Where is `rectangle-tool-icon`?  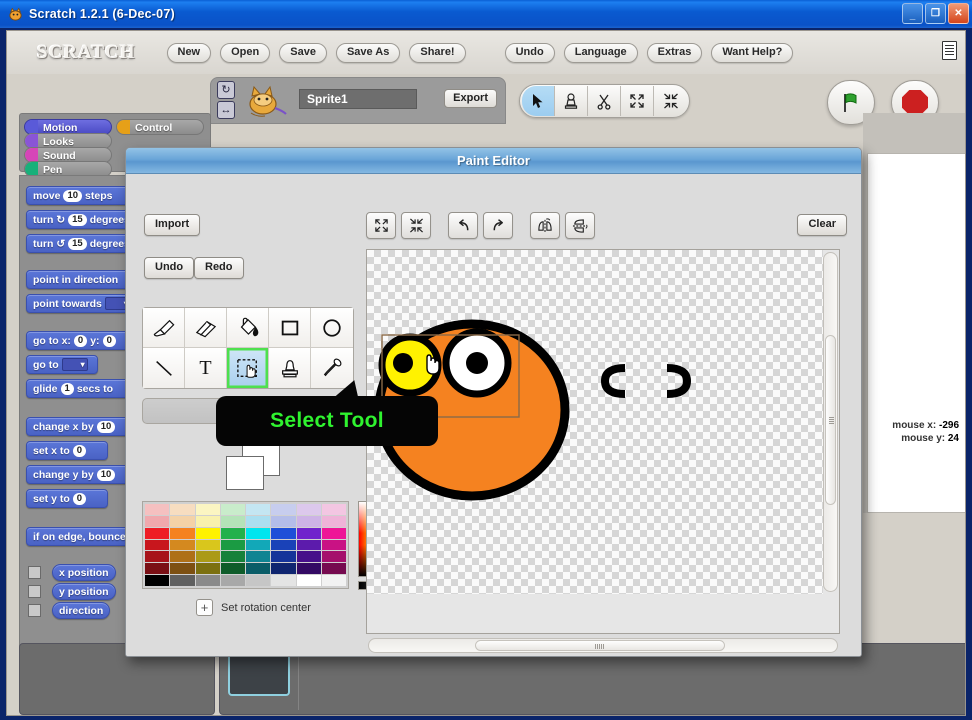 rectangle-tool-icon is located at coordinates (290, 328).